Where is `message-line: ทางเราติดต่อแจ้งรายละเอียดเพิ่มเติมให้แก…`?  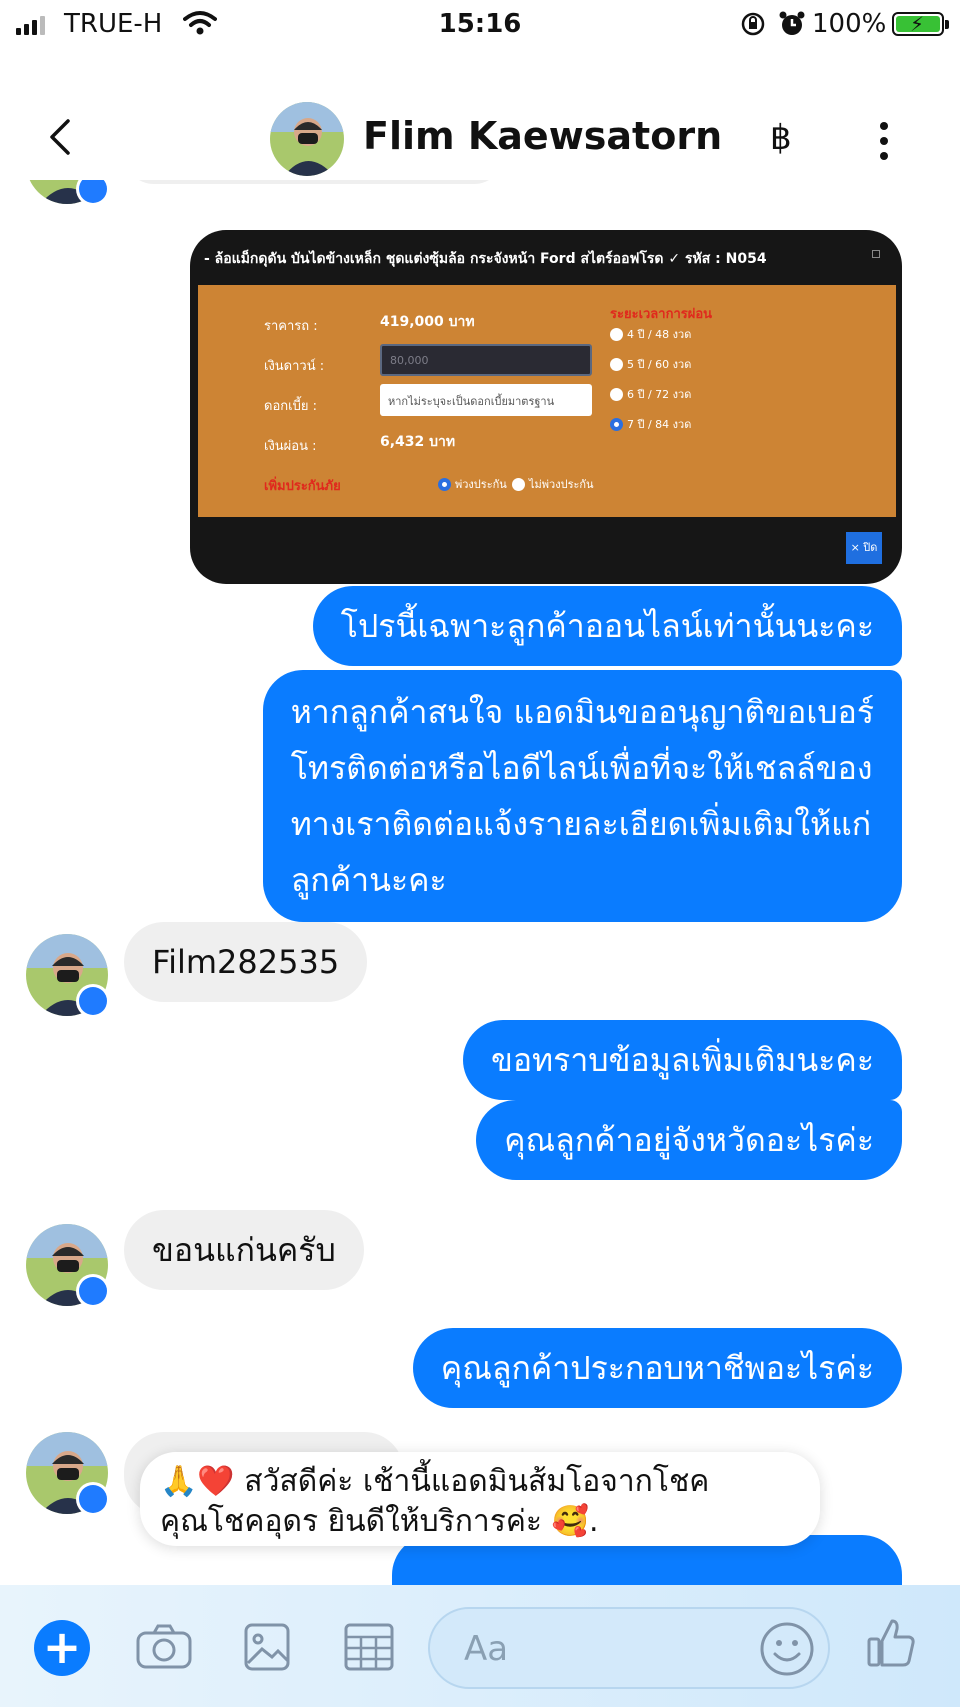 message-line: ทางเราติดต่อแจ้งรายละเอียดเพิ่มเติมให้แก… is located at coordinates (581, 824).